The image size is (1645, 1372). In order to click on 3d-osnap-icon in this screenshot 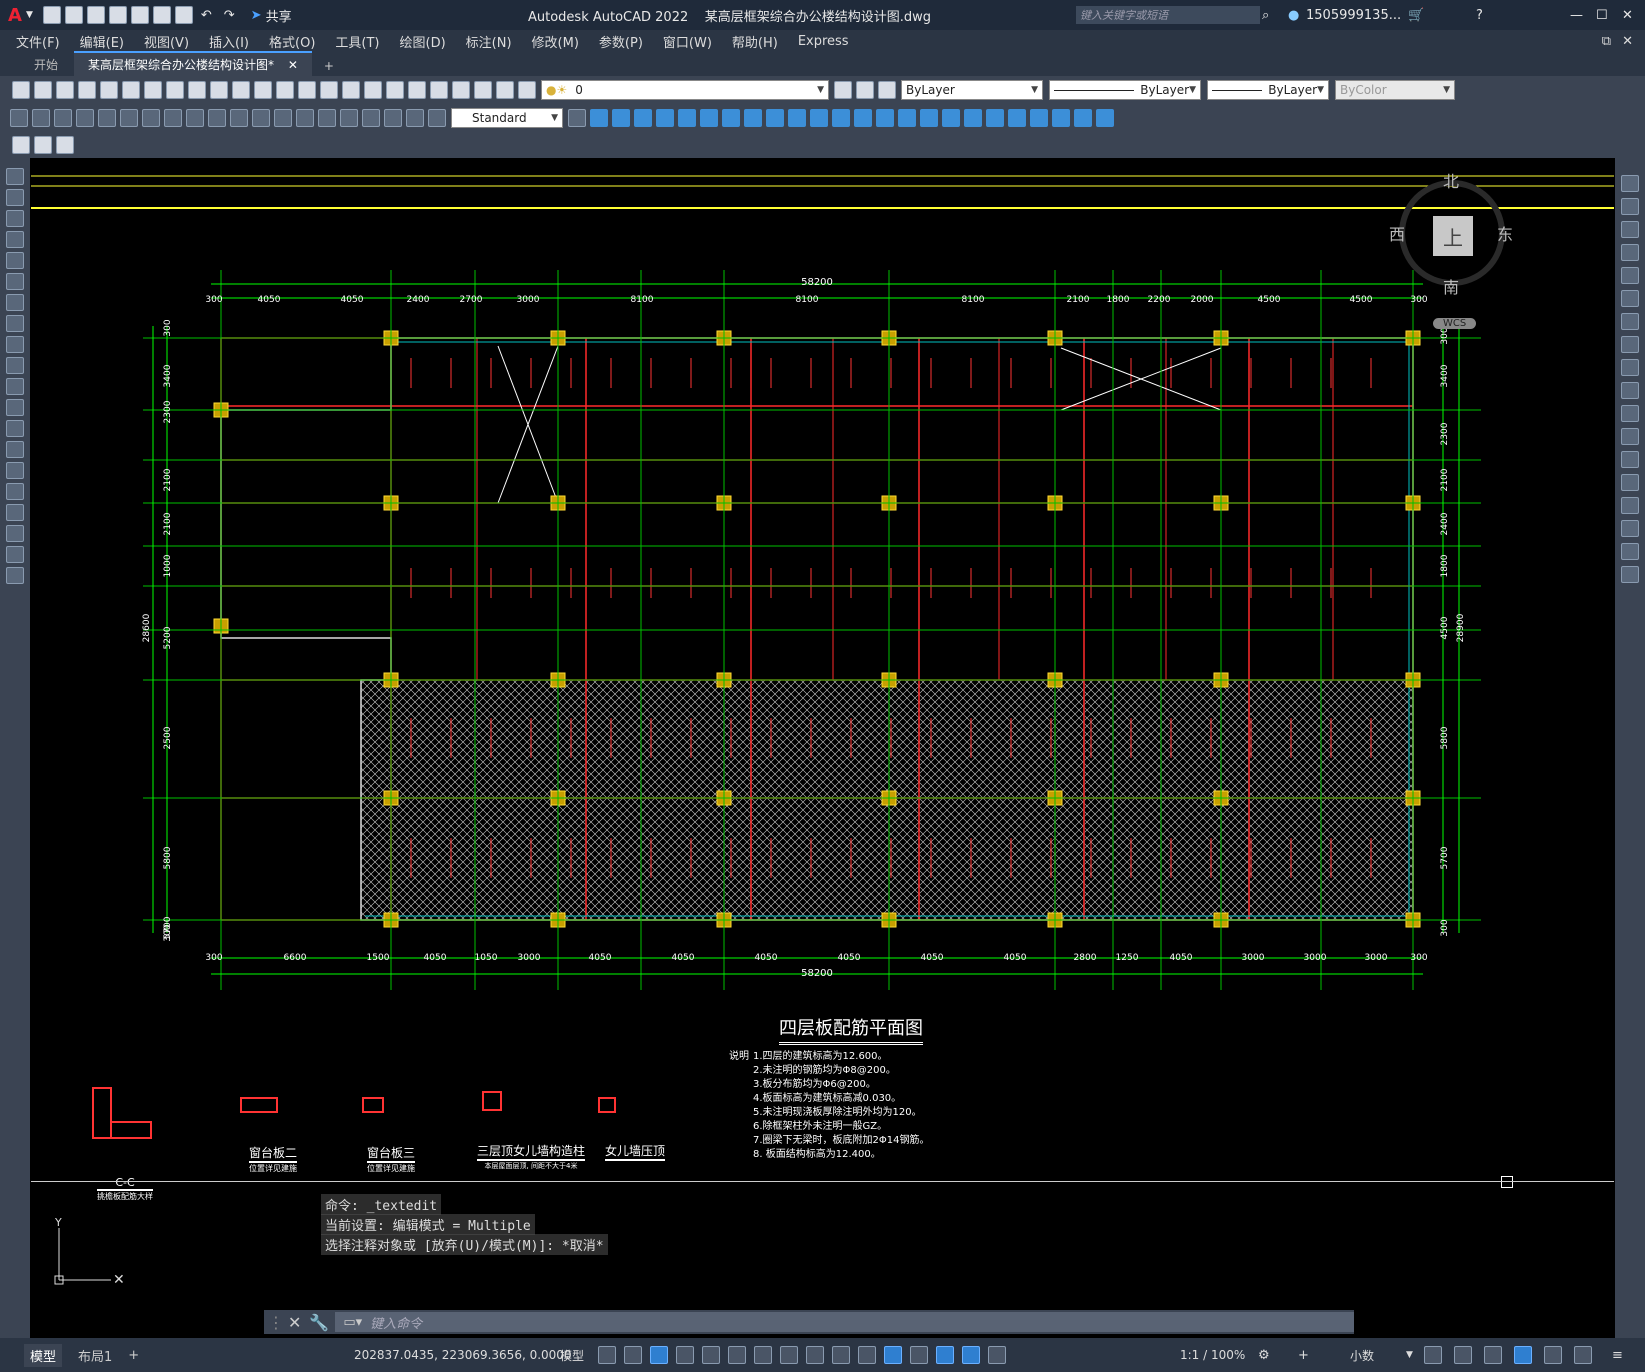, I will do `click(867, 1355)`.